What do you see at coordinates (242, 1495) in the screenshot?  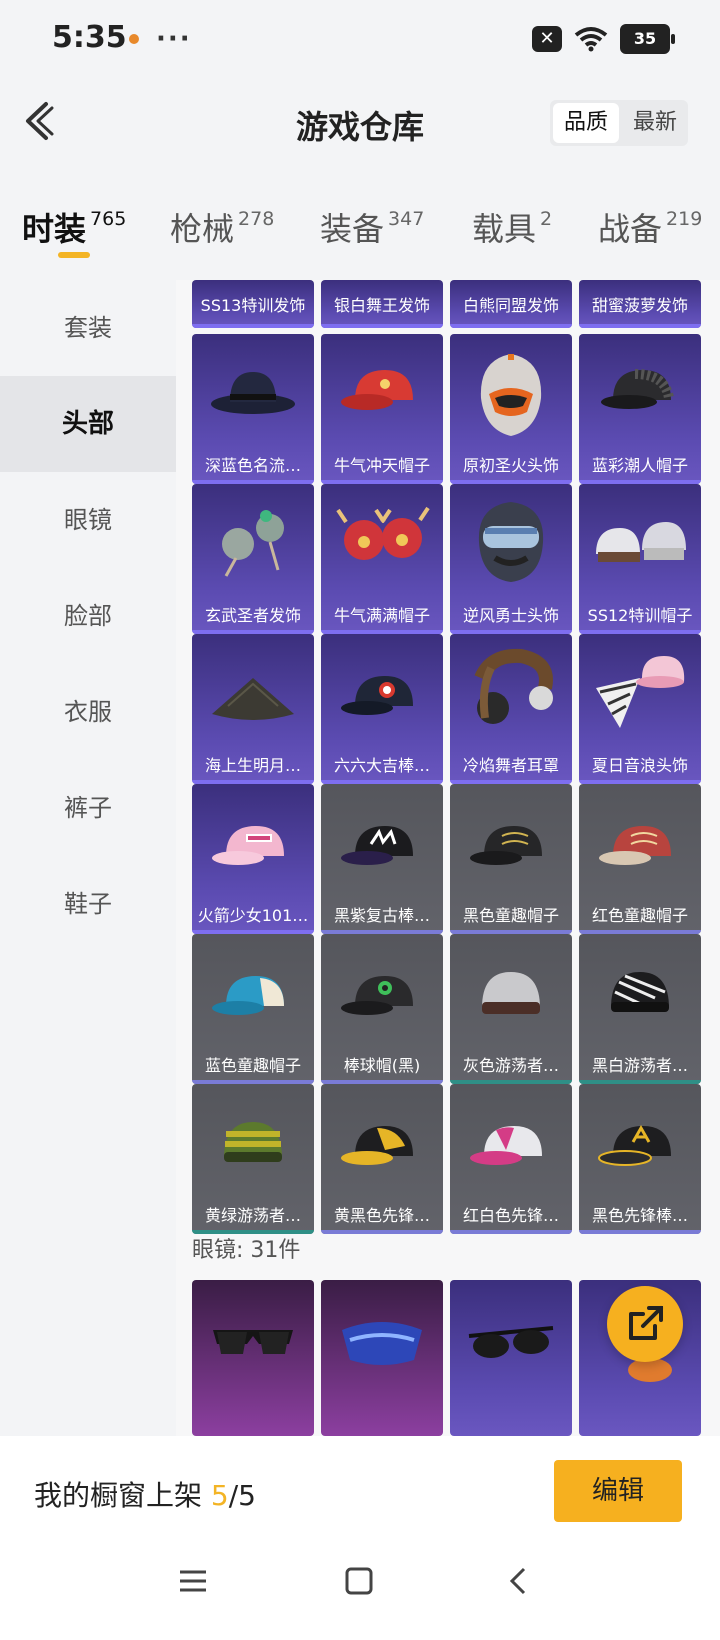 I see `showcase-total: /5` at bounding box center [242, 1495].